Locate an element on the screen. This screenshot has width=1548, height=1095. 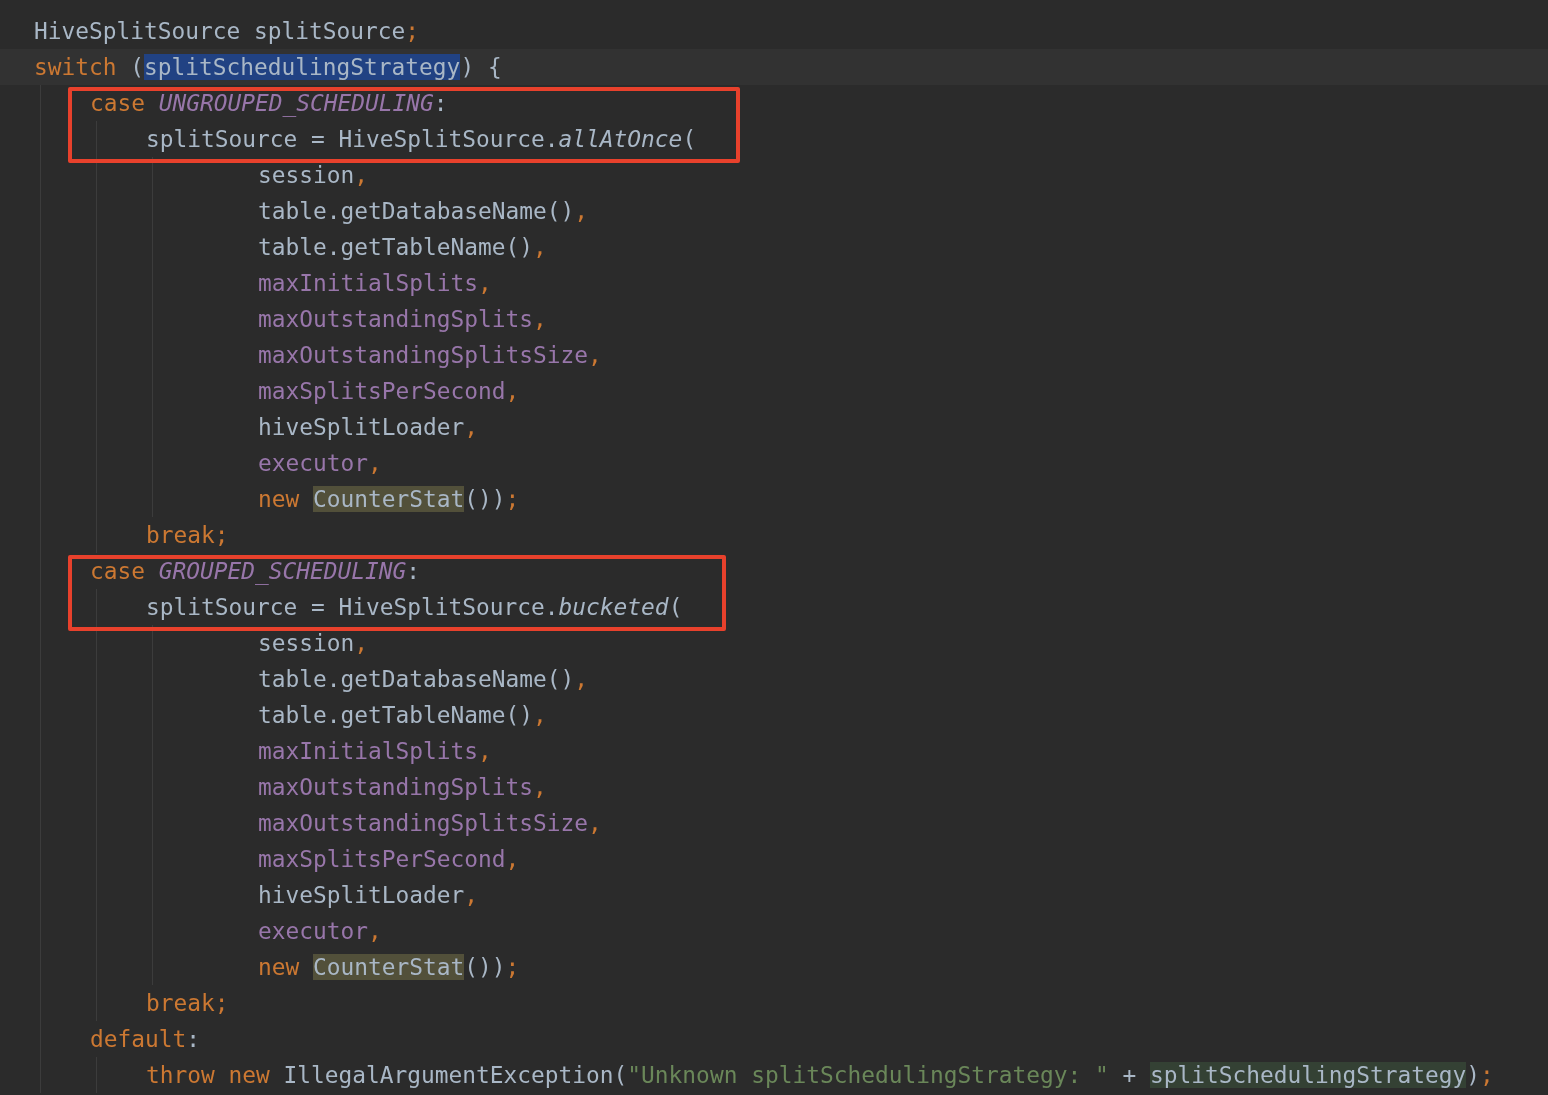
code-line: case UNGROUPED_SCHEDULING: is located at coordinates (269, 104).